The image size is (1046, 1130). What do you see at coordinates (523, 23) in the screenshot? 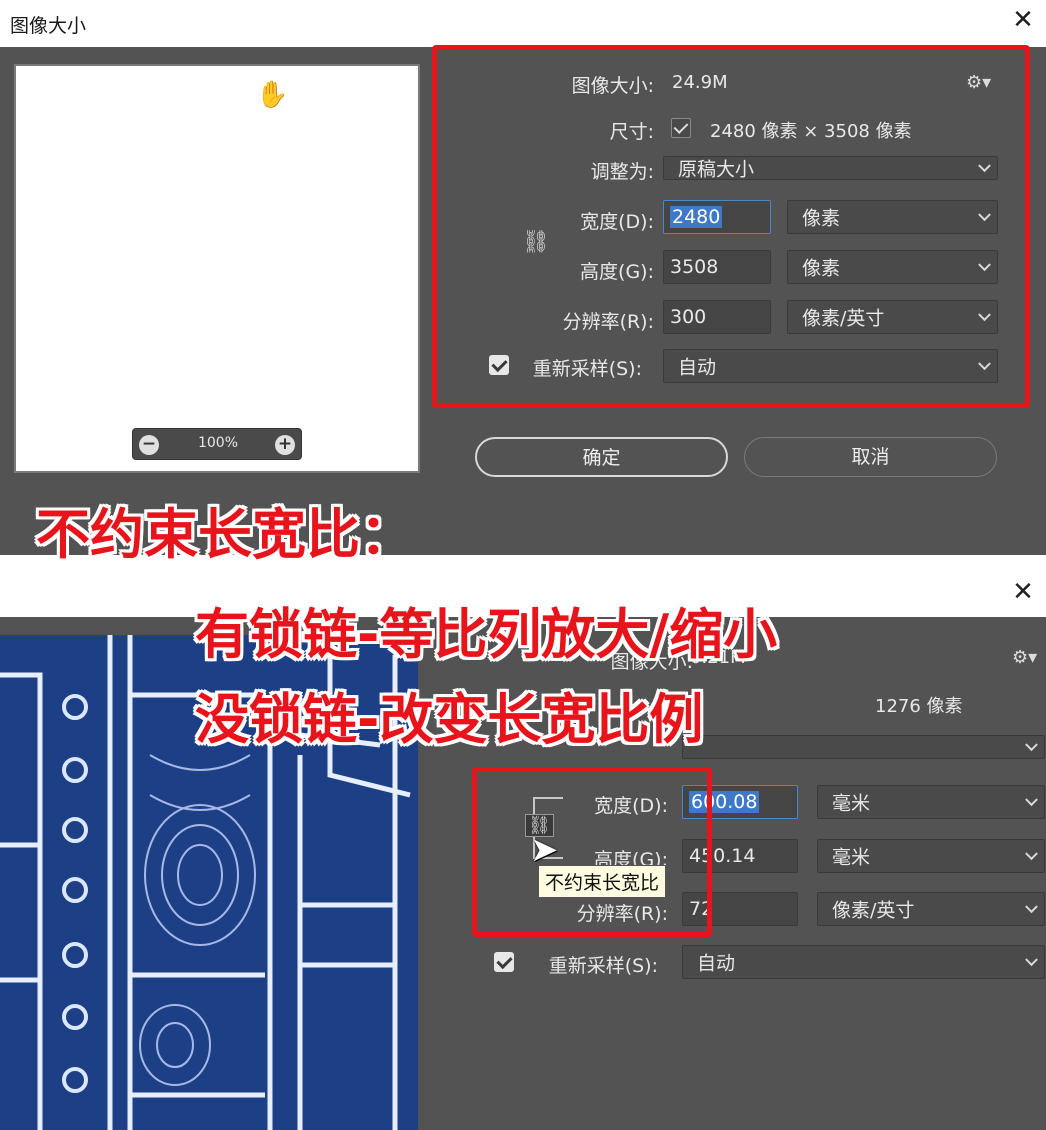
I see `title-bar: 图像大小 ✕` at bounding box center [523, 23].